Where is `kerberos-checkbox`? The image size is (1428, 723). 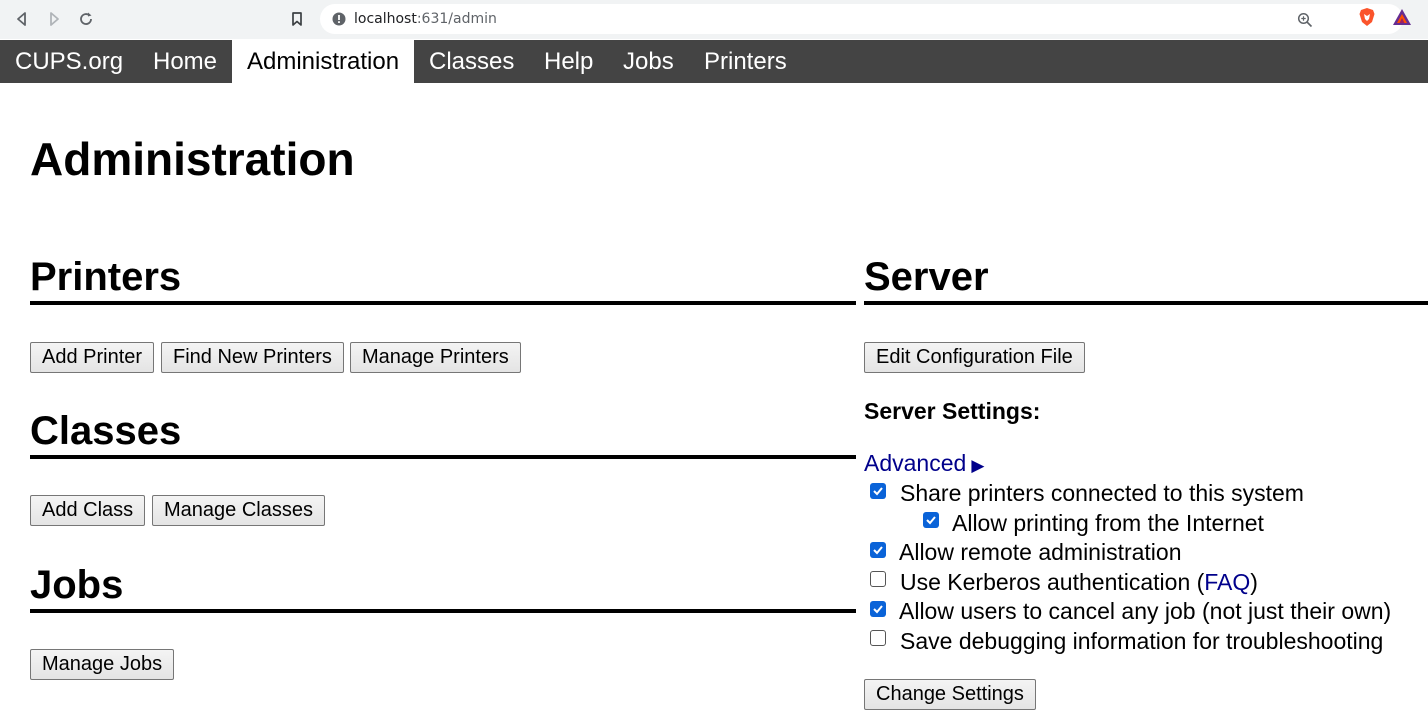
kerberos-checkbox is located at coordinates (878, 579).